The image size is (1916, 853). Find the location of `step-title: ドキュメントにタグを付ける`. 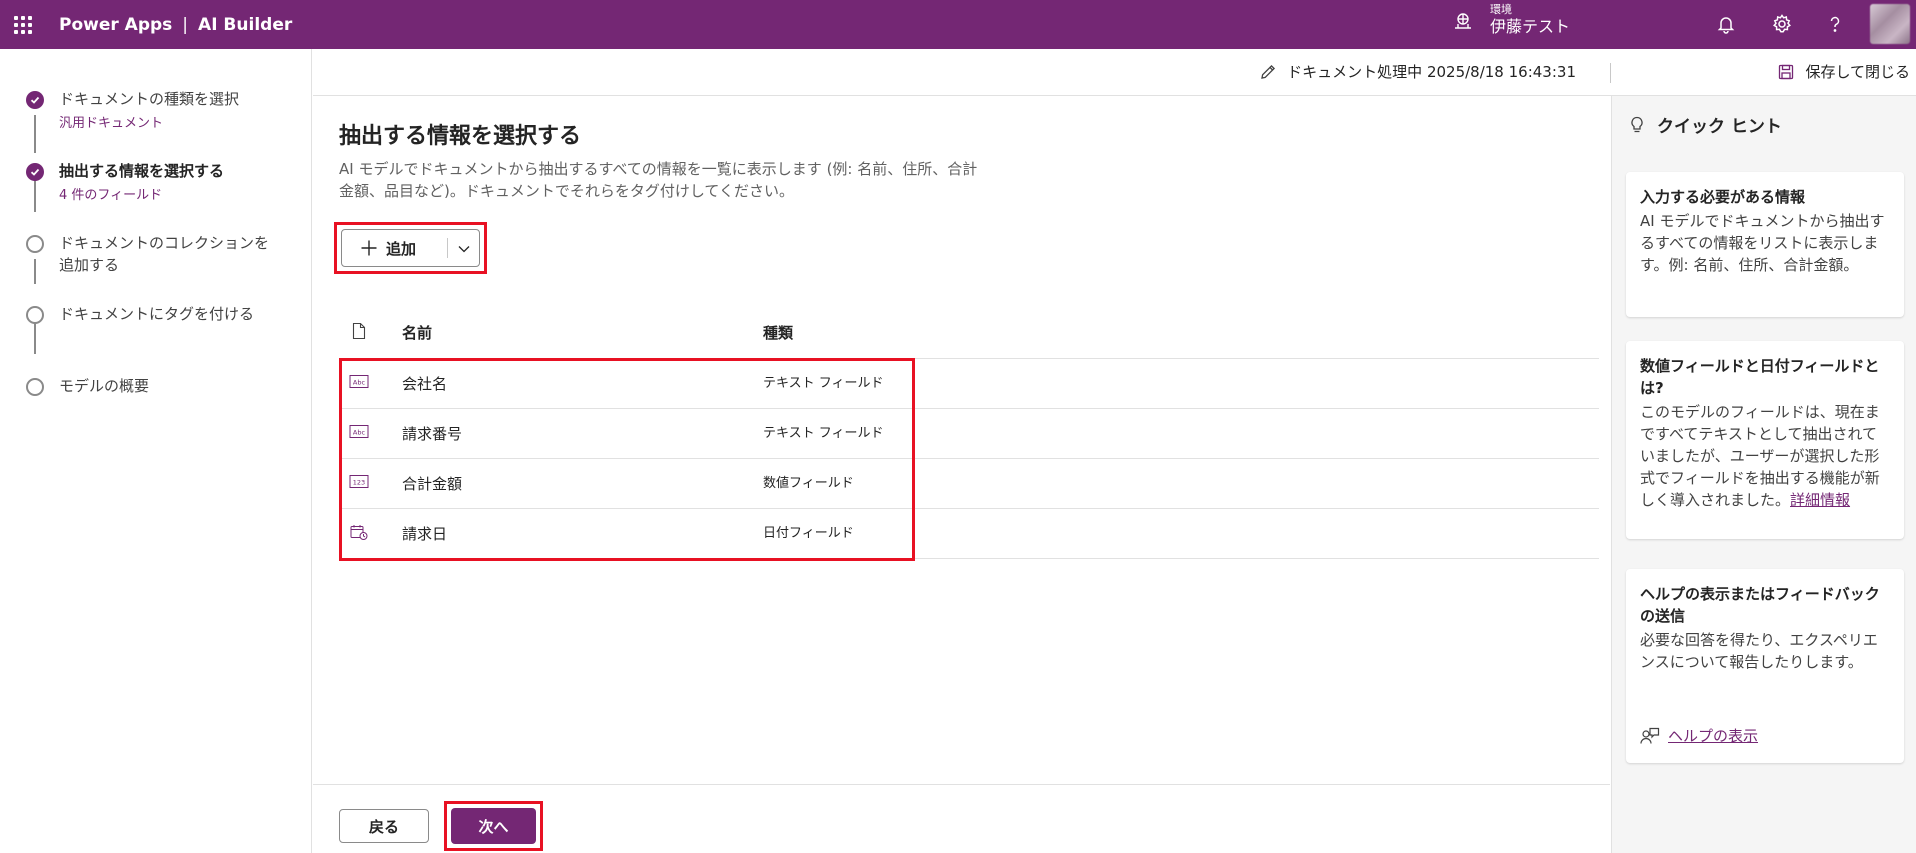

step-title: ドキュメントにタグを付ける is located at coordinates (157, 314).